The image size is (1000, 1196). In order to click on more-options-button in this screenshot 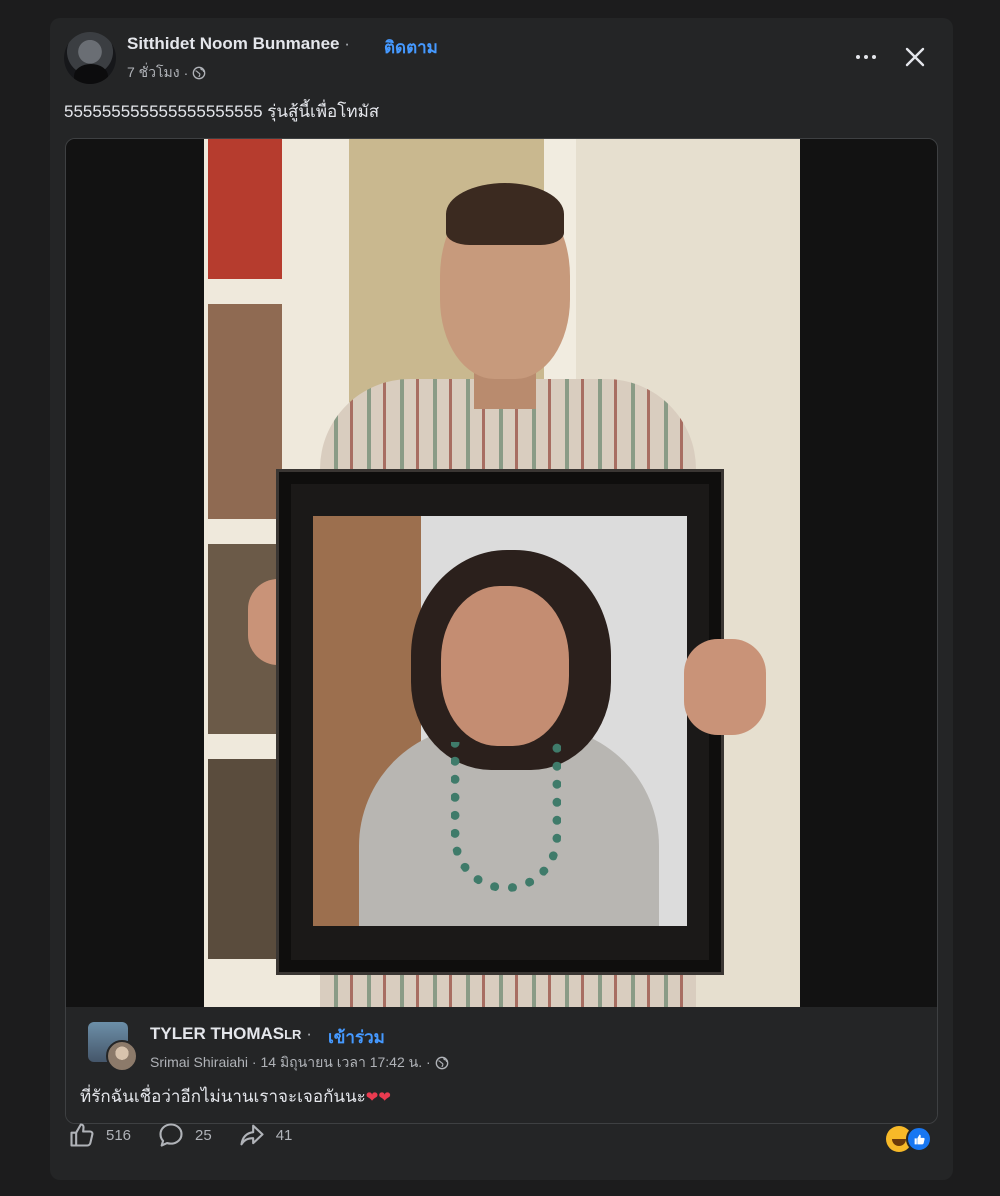, I will do `click(866, 57)`.